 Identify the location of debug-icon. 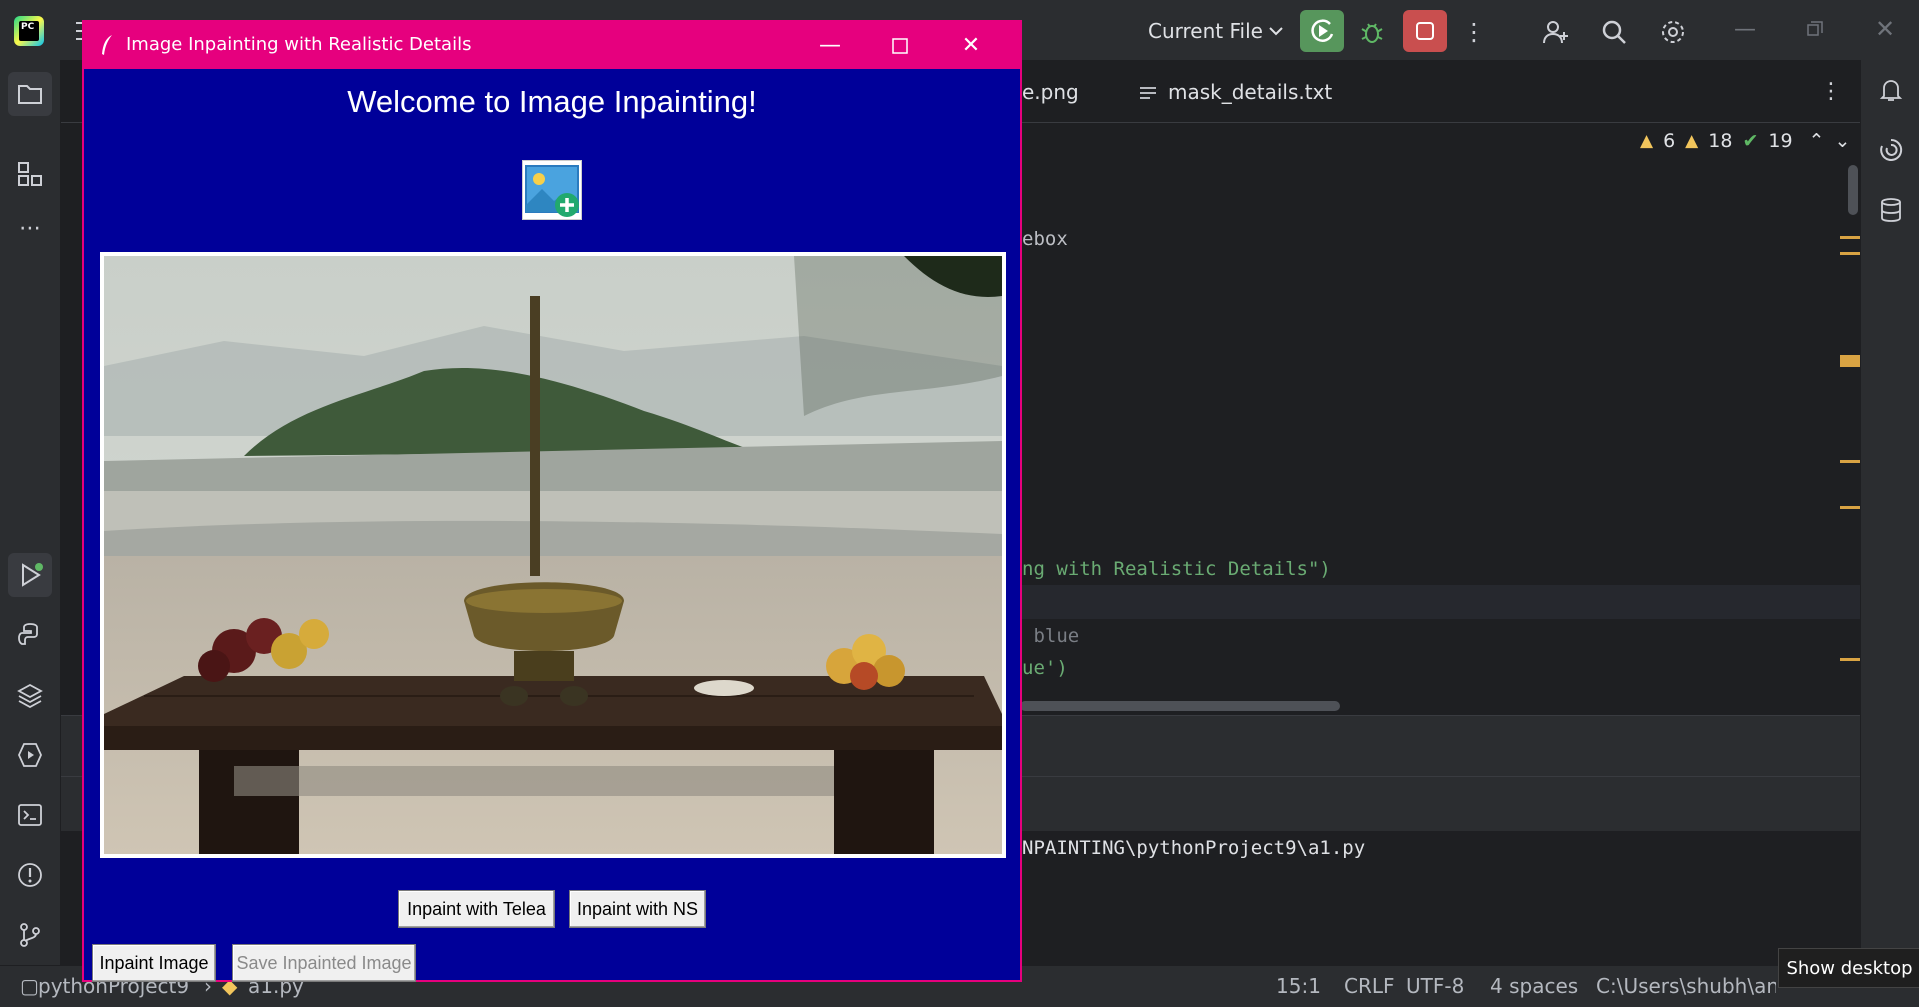
(1372, 32).